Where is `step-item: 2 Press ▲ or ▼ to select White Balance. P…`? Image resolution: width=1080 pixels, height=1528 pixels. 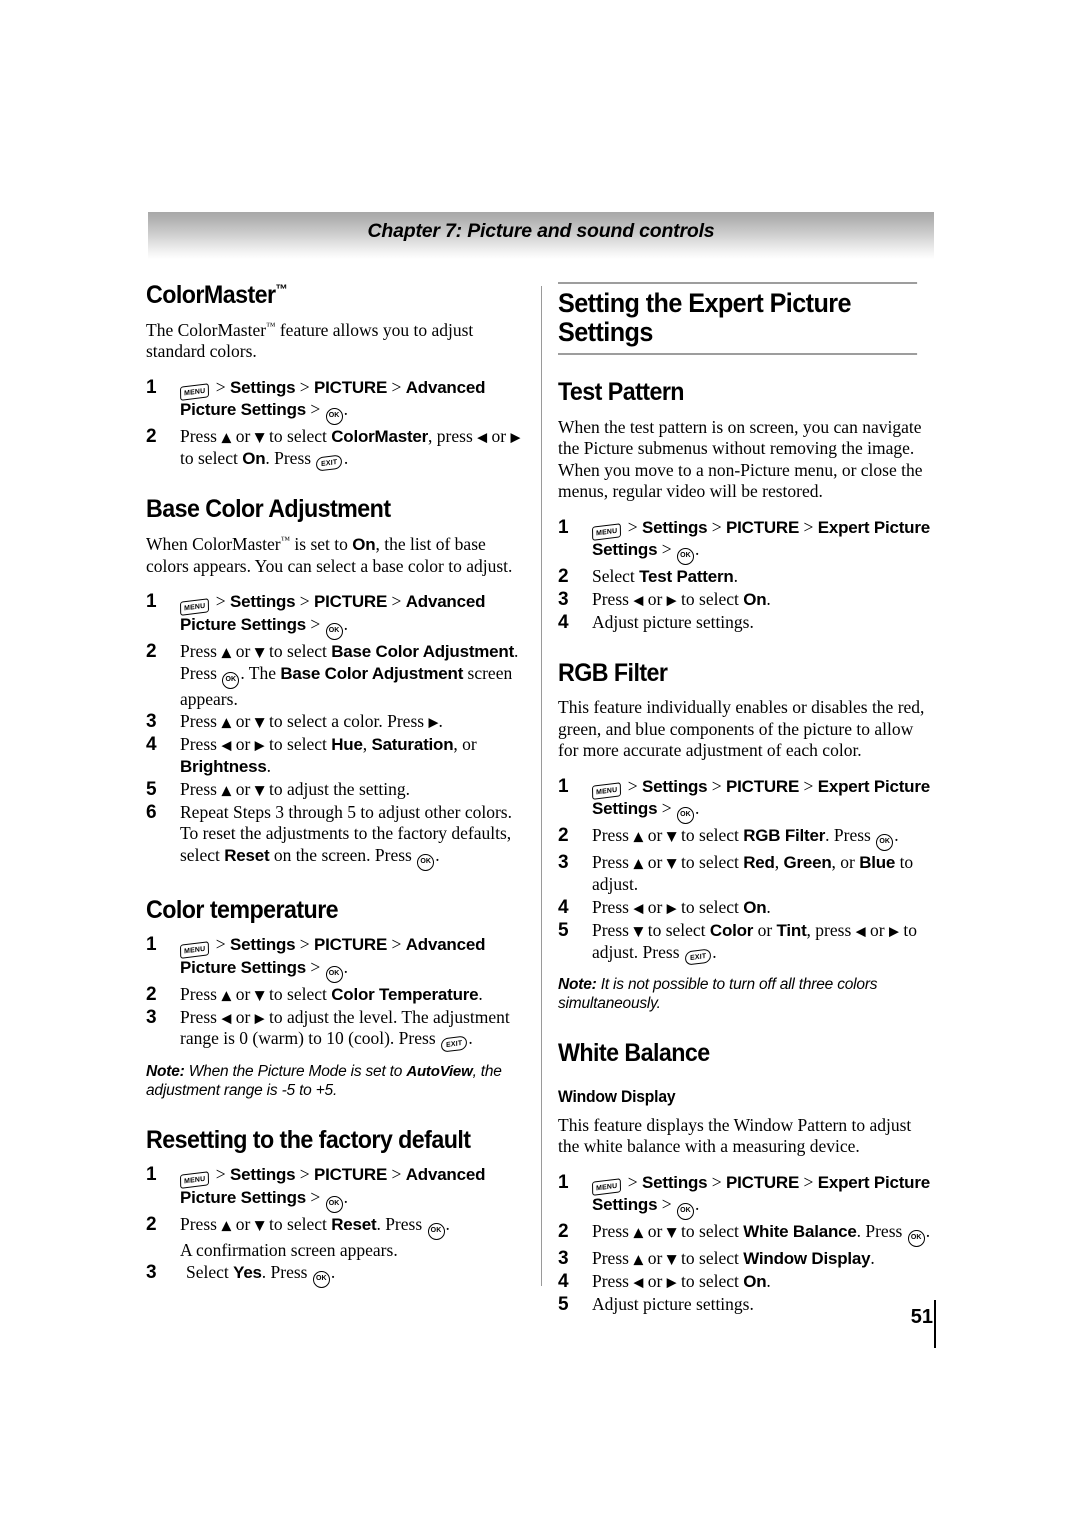
step-item: 2 Press ▲ or ▼ to select White Balance. P… is located at coordinates (747, 1234).